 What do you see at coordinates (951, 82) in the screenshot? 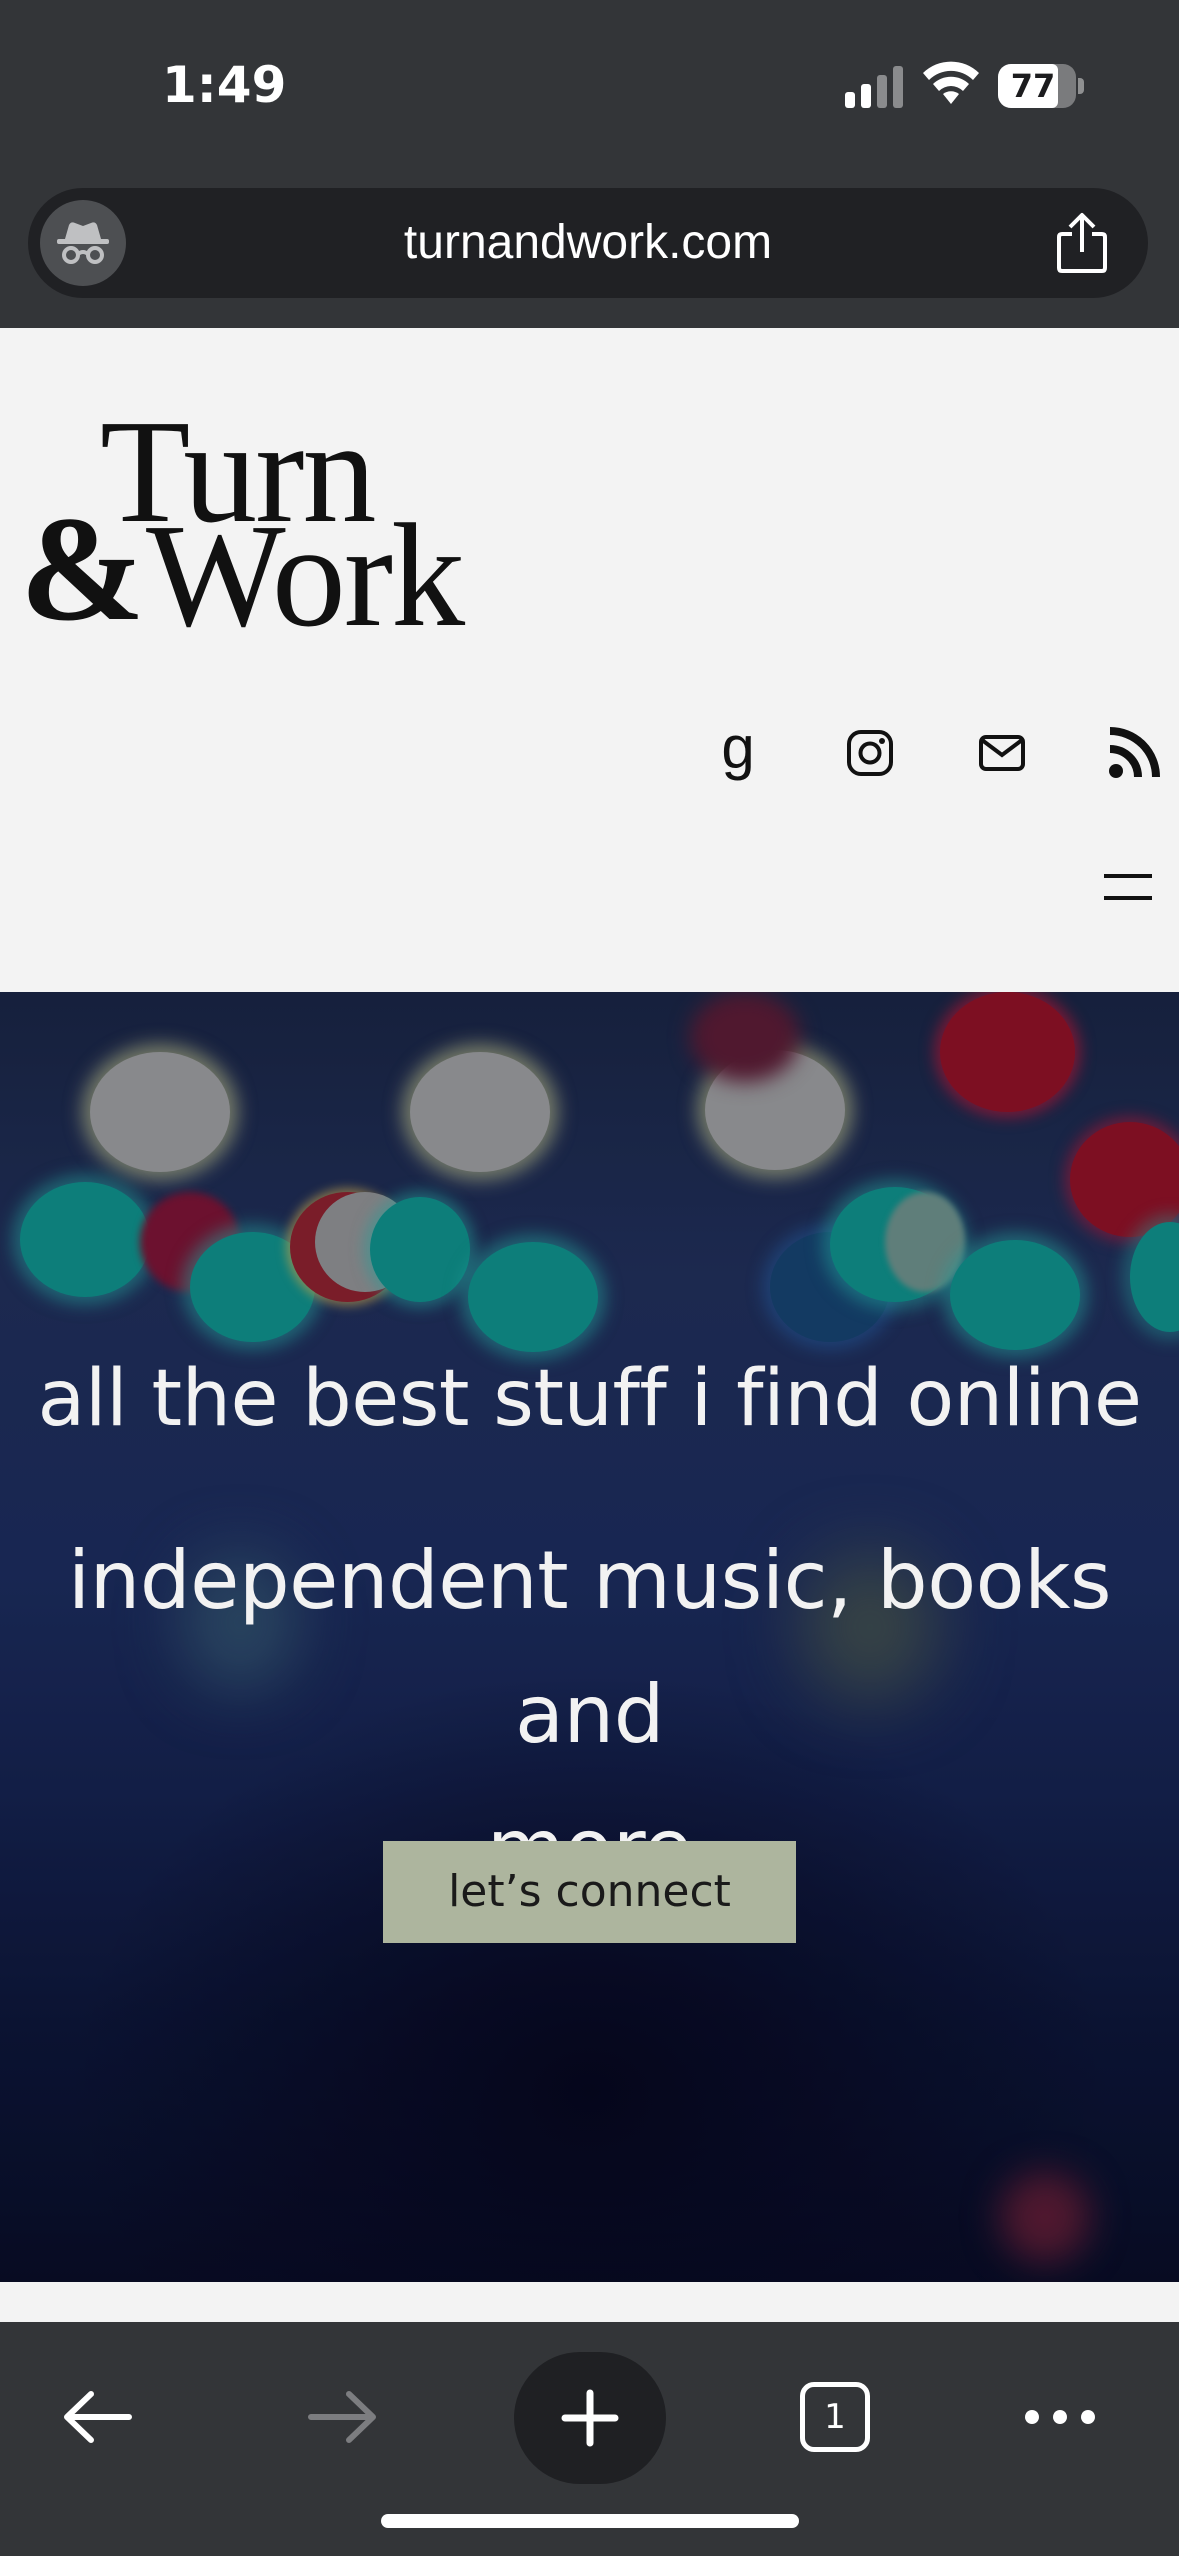
I see `wifi-icon` at bounding box center [951, 82].